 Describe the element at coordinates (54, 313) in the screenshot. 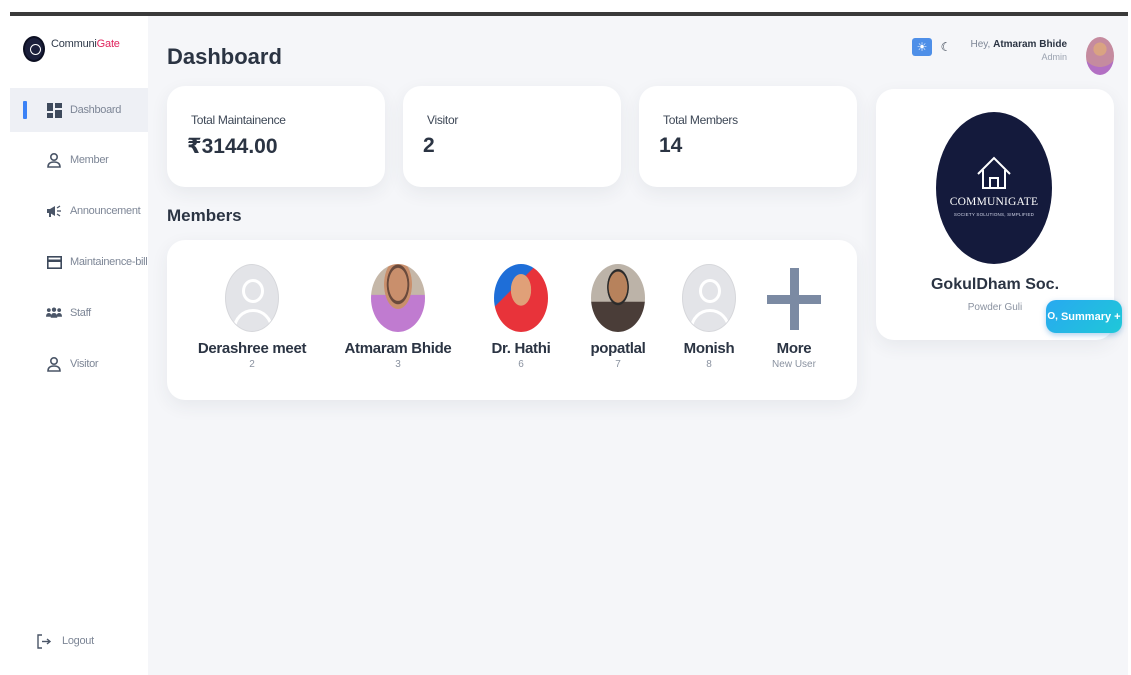

I see `group-icon` at that location.